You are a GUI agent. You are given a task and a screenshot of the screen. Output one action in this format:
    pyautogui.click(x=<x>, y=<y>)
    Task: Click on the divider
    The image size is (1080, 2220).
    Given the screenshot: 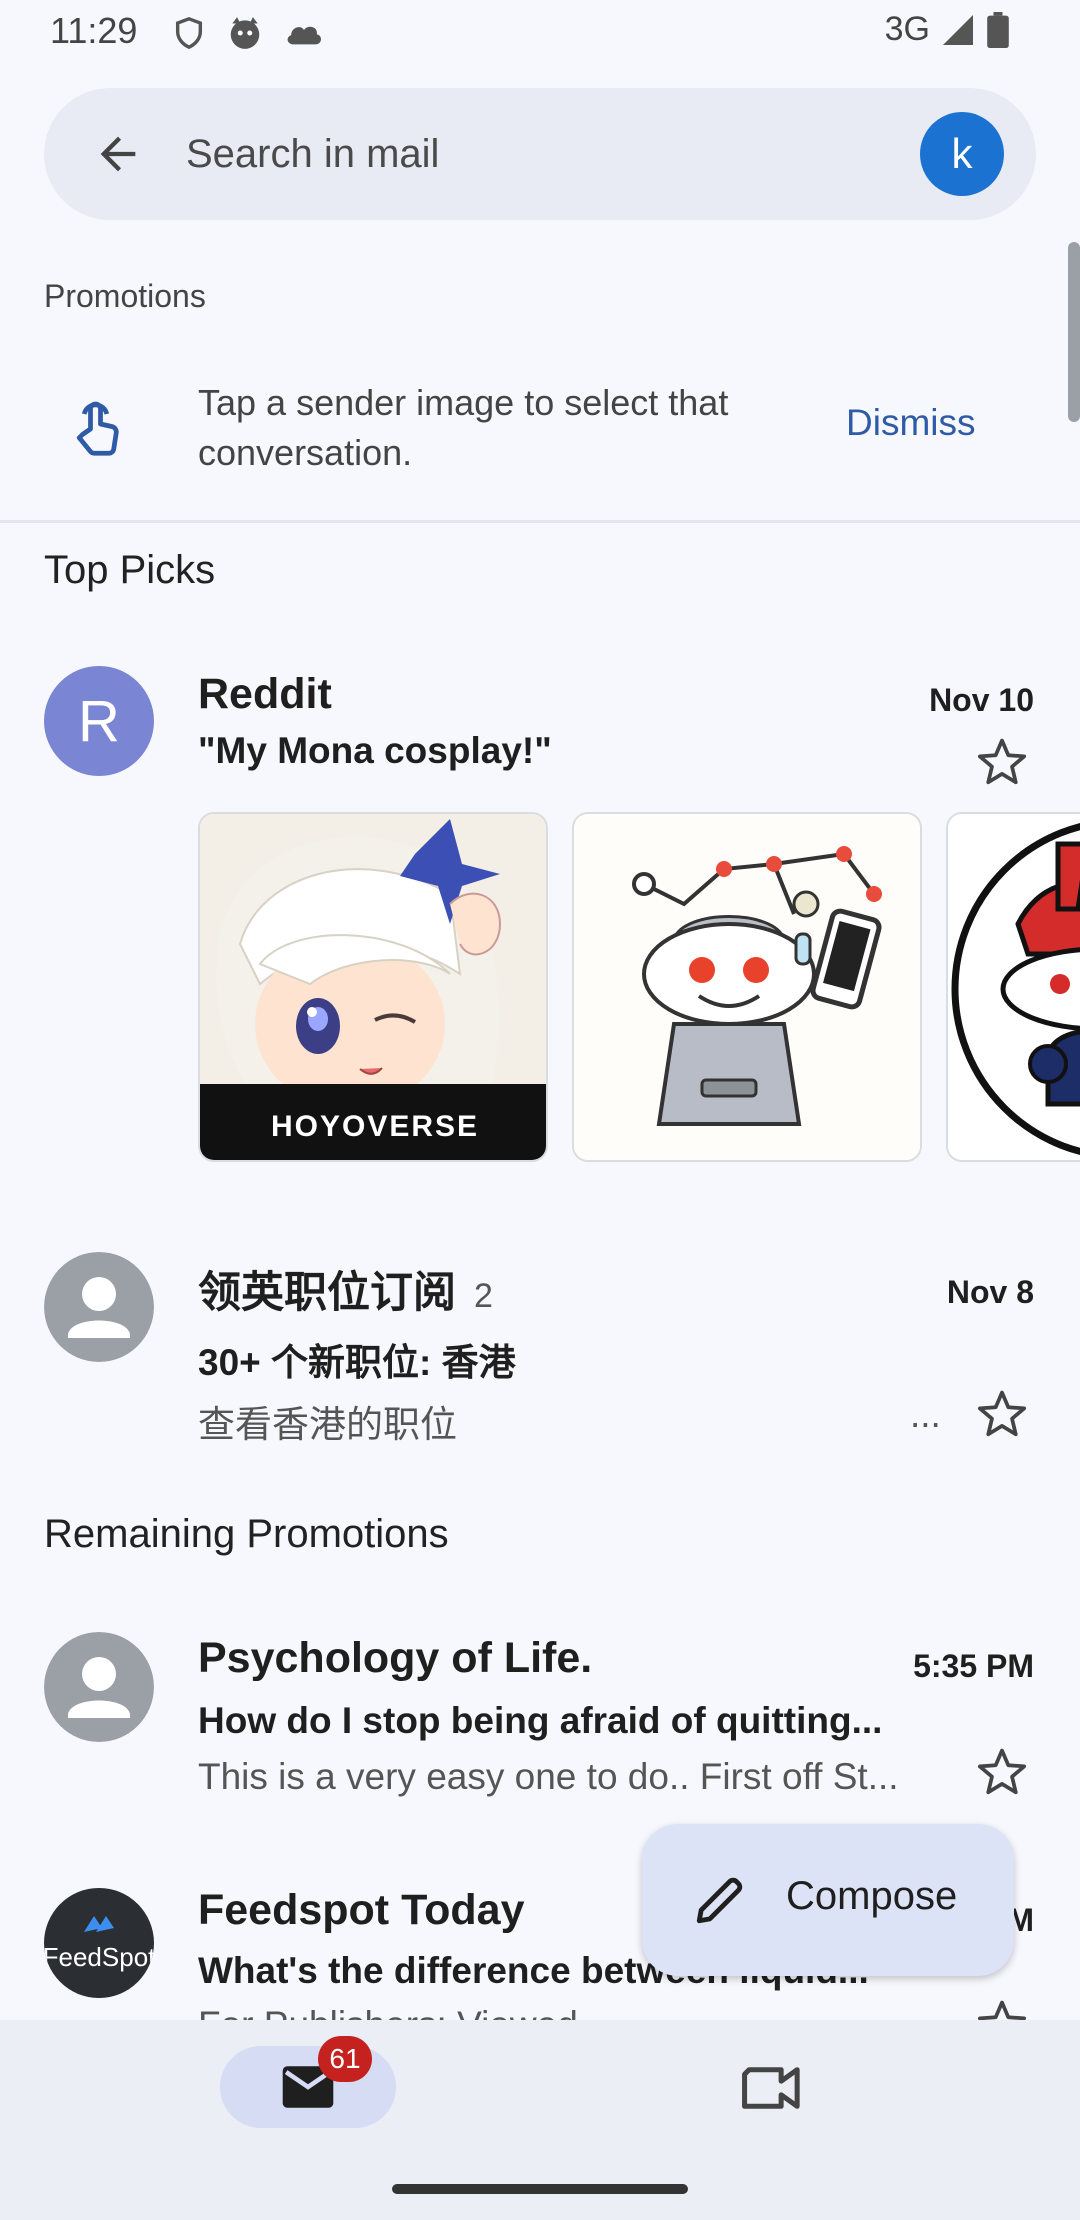 What is the action you would take?
    pyautogui.click(x=540, y=521)
    